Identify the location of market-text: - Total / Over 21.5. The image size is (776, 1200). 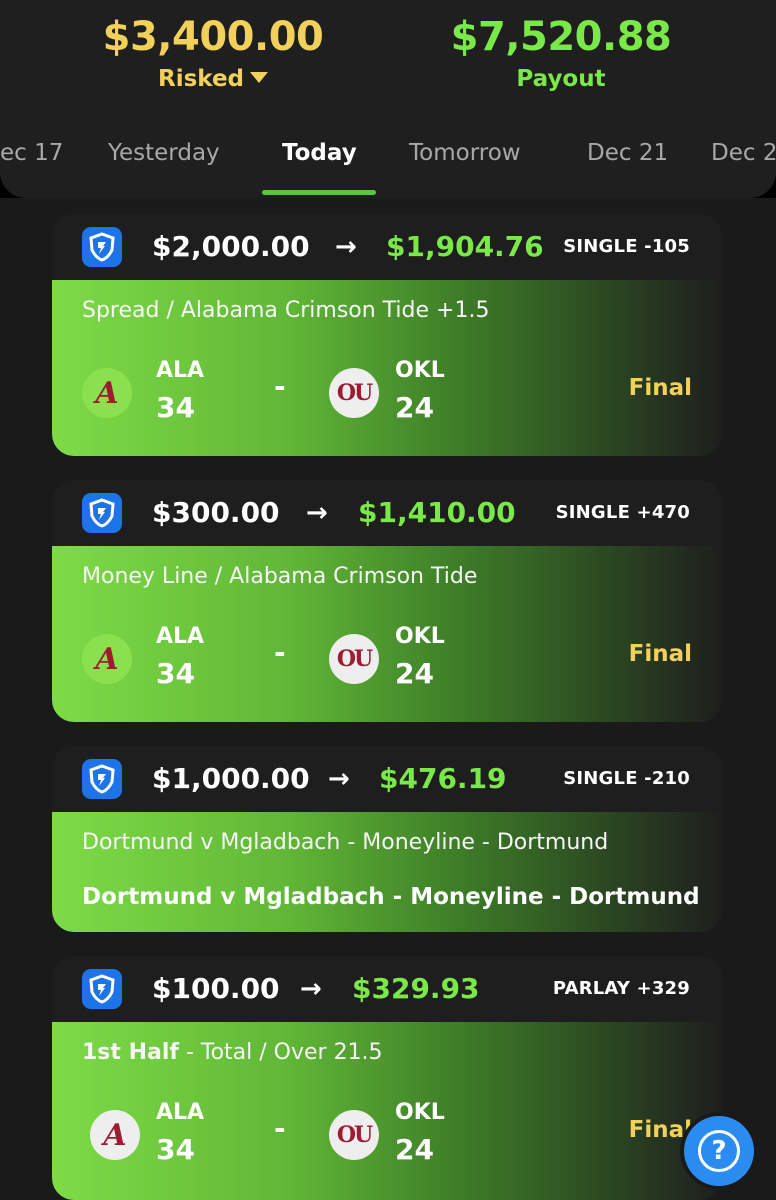
(280, 1052).